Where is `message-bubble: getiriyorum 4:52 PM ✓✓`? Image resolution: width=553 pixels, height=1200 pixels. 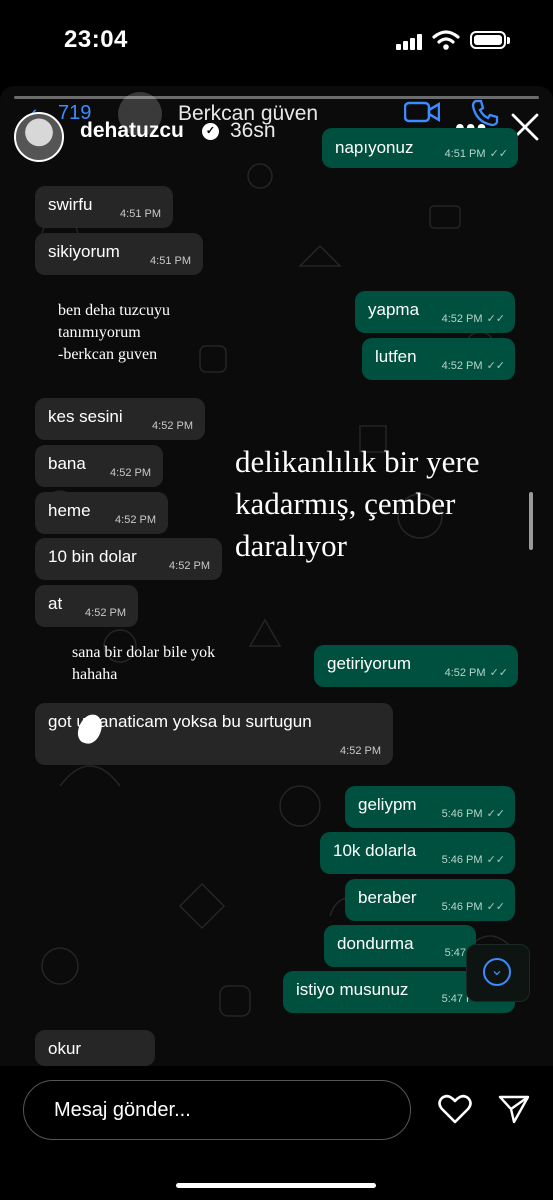 message-bubble: getiriyorum 4:52 PM ✓✓ is located at coordinates (416, 666).